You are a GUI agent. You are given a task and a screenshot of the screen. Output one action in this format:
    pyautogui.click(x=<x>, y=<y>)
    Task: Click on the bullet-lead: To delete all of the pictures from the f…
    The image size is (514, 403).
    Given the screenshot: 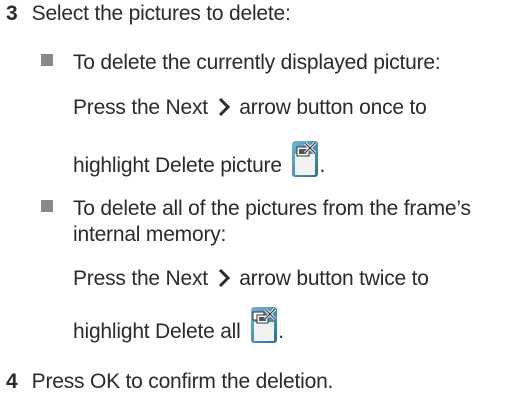 What is the action you would take?
    pyautogui.click(x=272, y=208)
    